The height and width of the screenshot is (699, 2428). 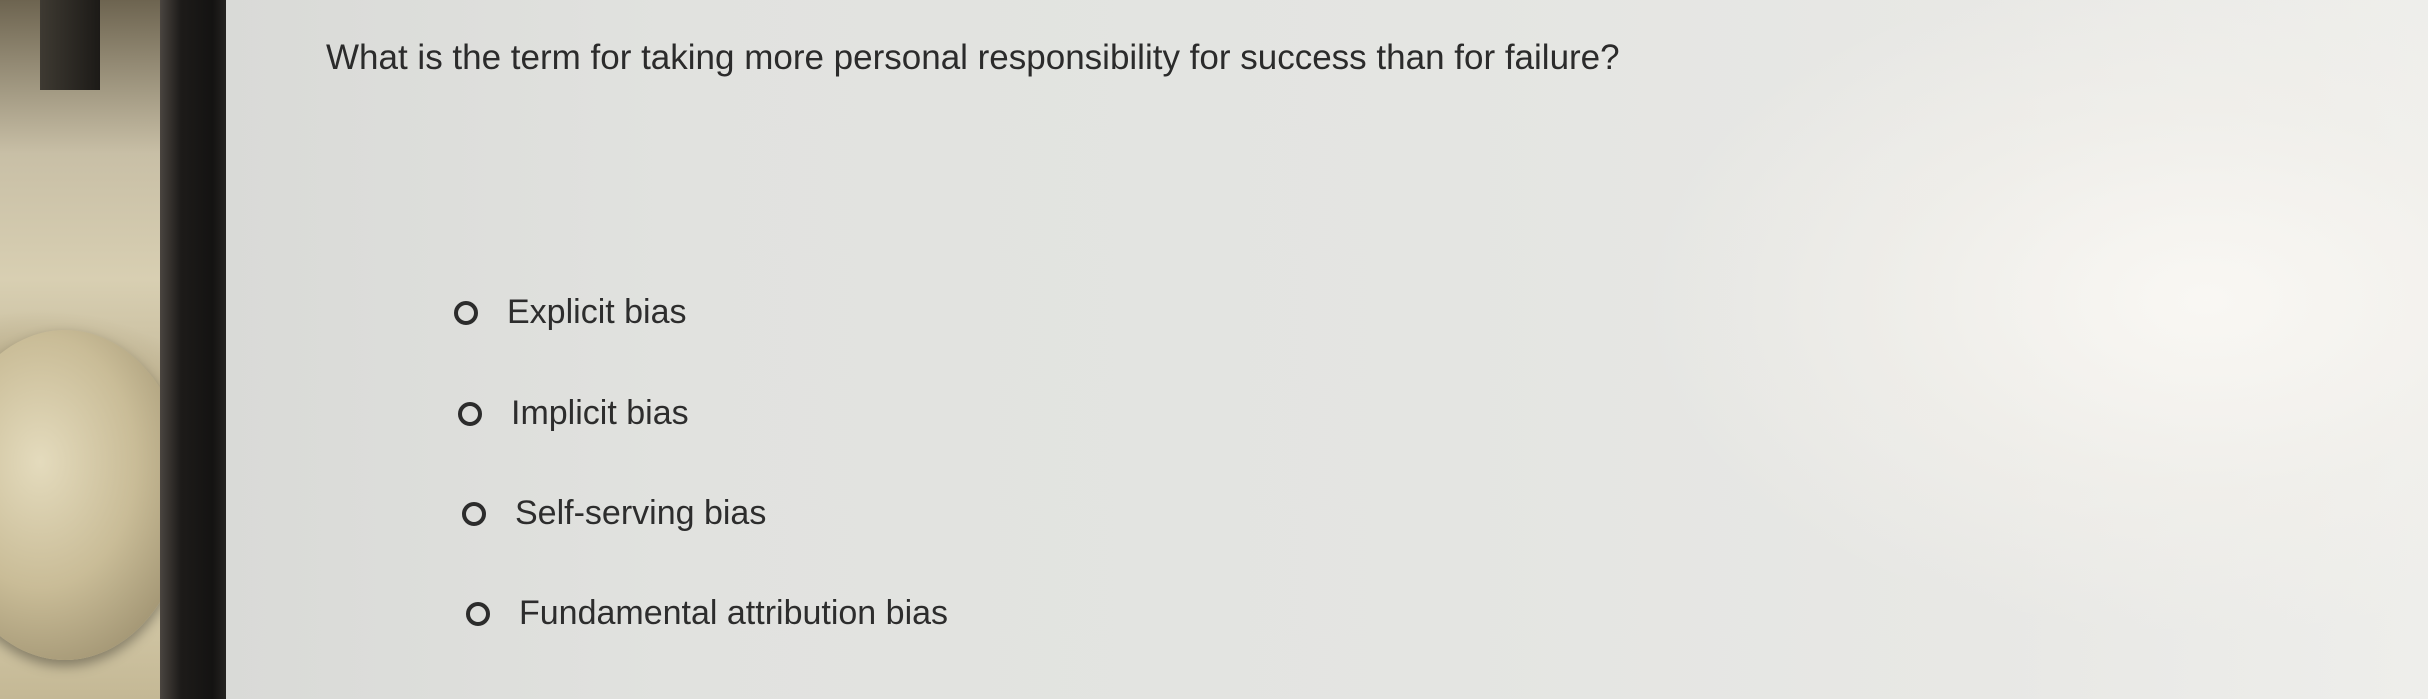 I want to click on option-label: Implicit bias, so click(x=600, y=413).